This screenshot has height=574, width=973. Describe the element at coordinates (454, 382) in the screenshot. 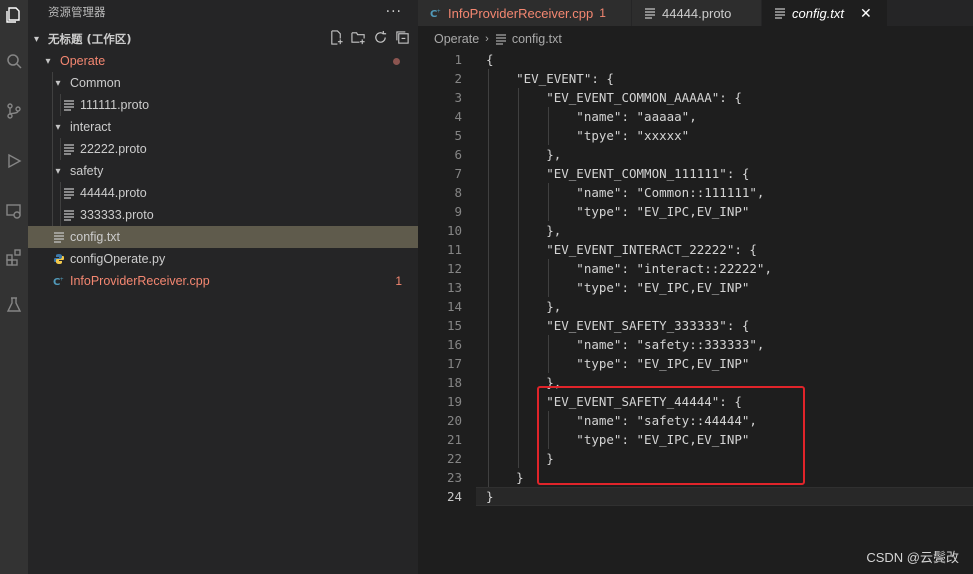

I see `line-number: 18` at that location.